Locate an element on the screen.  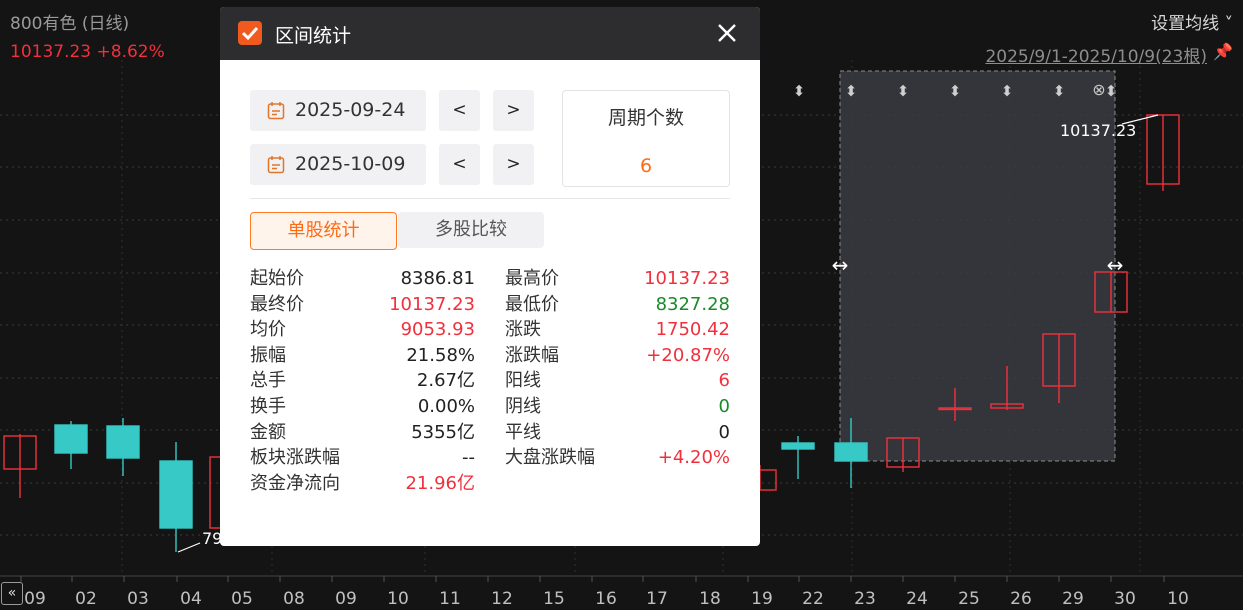
low-price-arrow is located at coordinates (189, 547).